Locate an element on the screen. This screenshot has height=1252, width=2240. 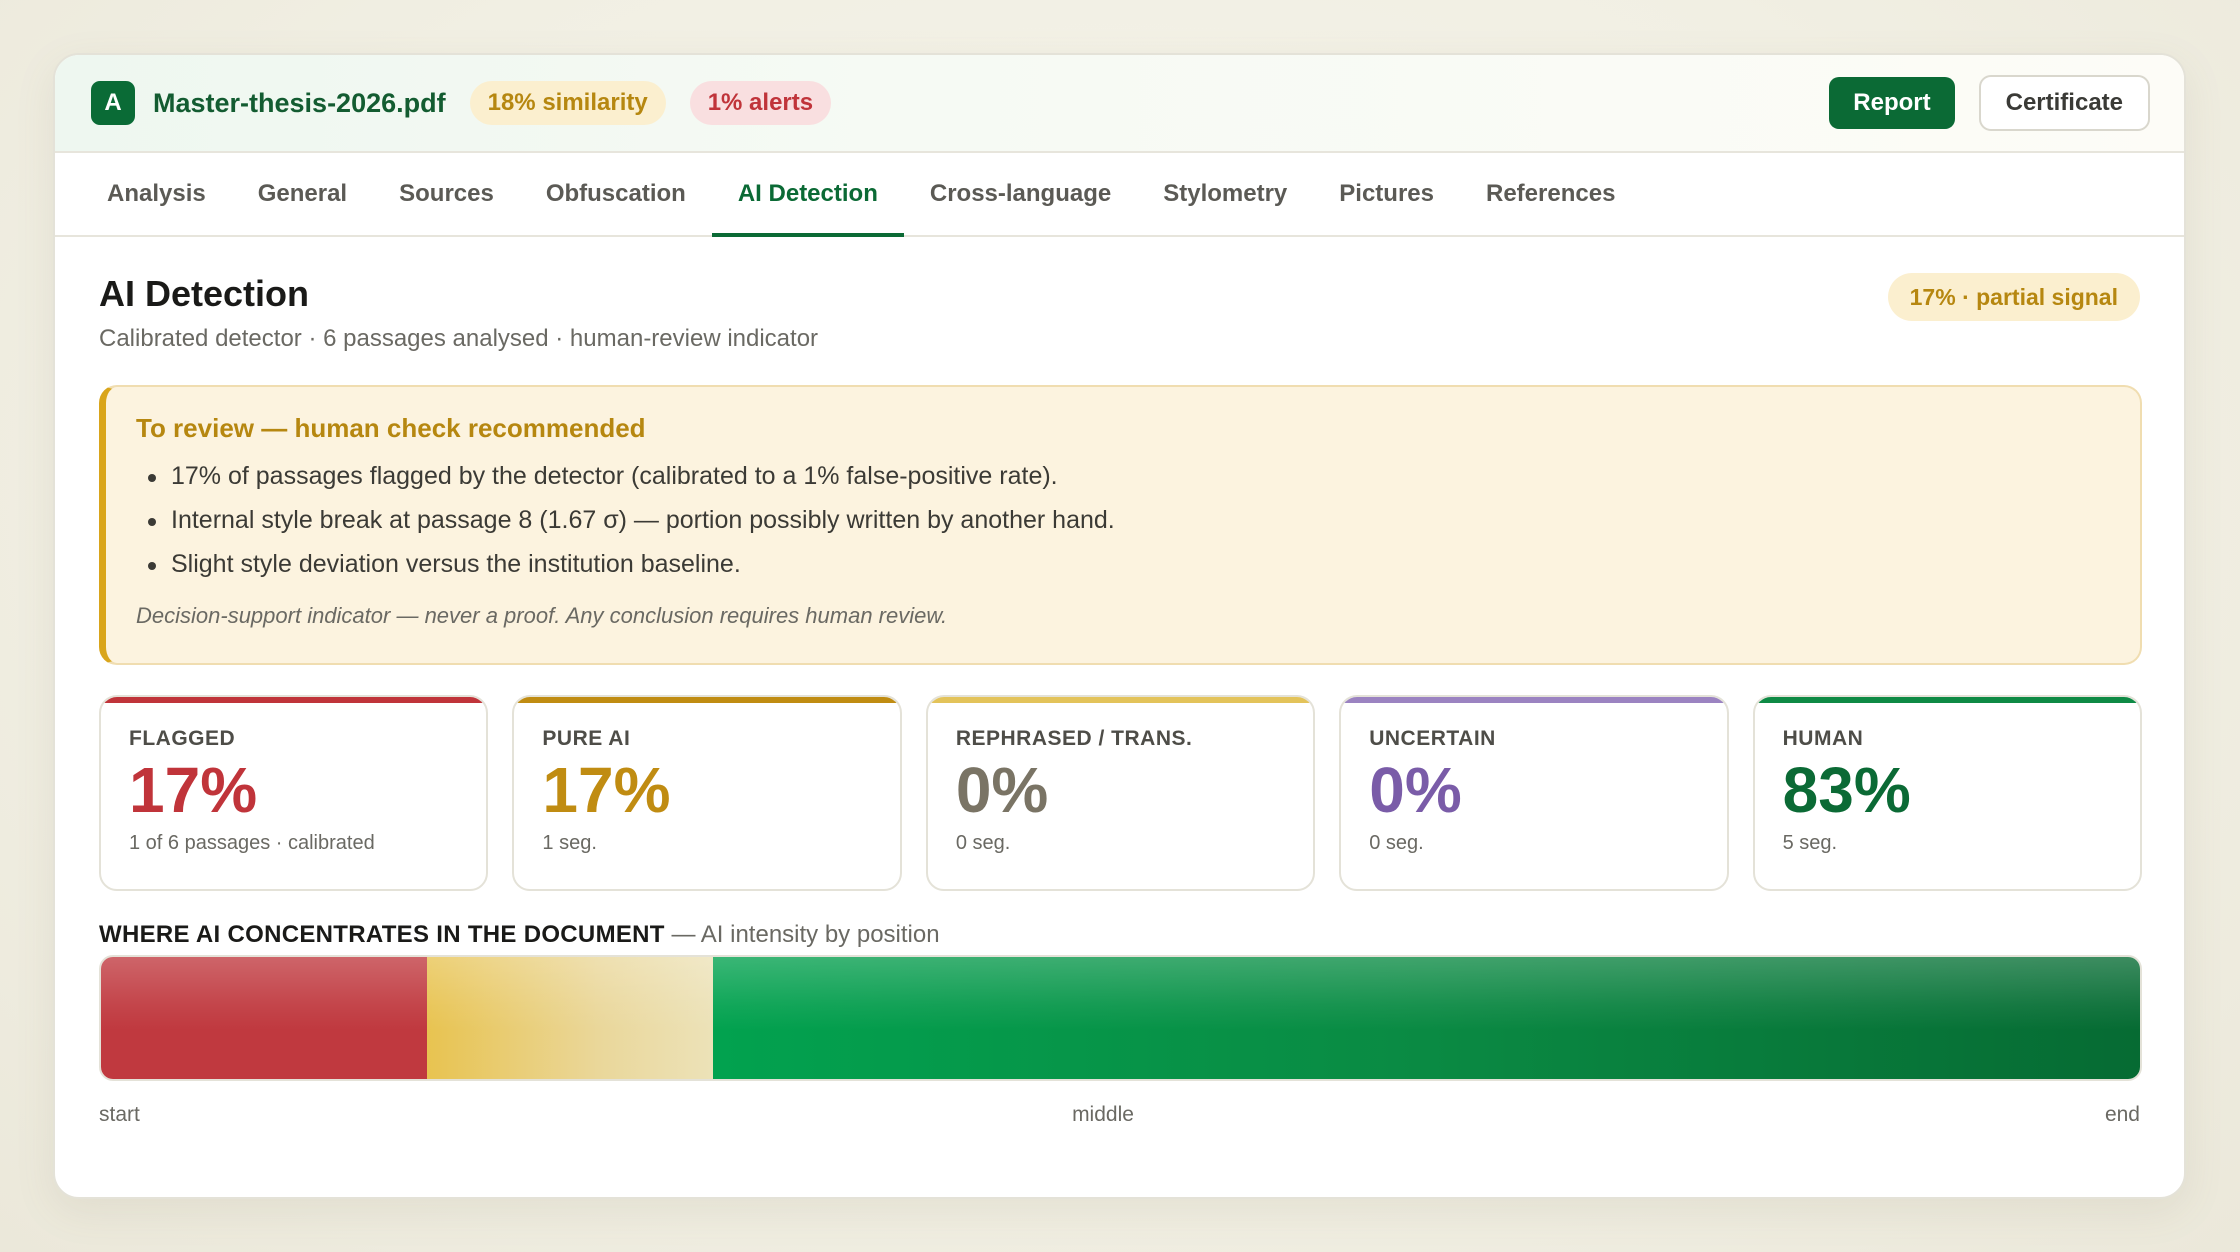
stat-card-flagged: FLAGGED 17% 1 of 6 passages · calibrated is located at coordinates (294, 793).